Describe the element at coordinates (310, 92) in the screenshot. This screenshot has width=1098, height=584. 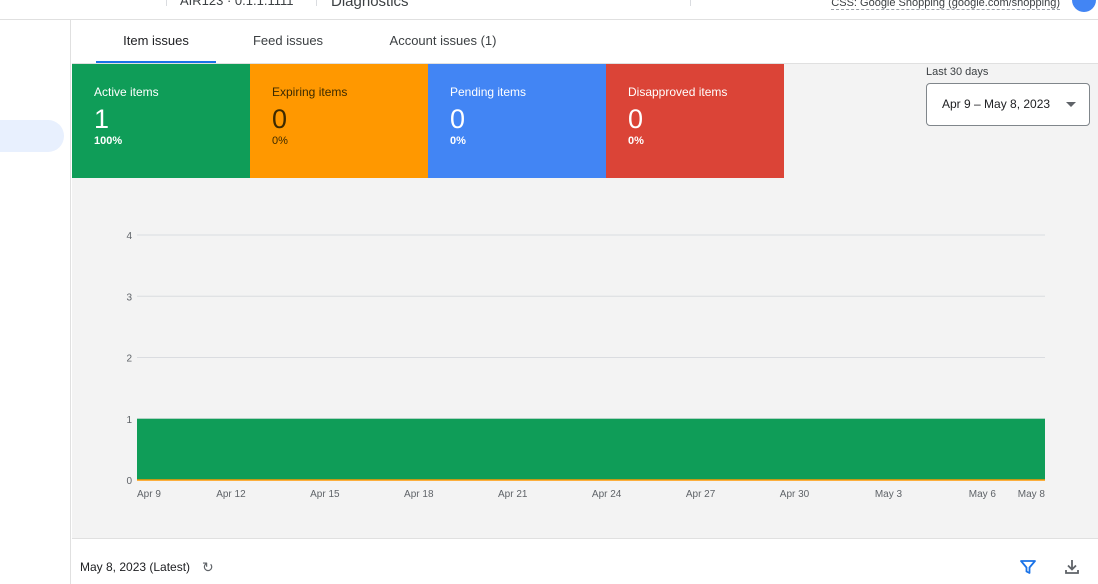
I see `tile-label: Expiring items` at that location.